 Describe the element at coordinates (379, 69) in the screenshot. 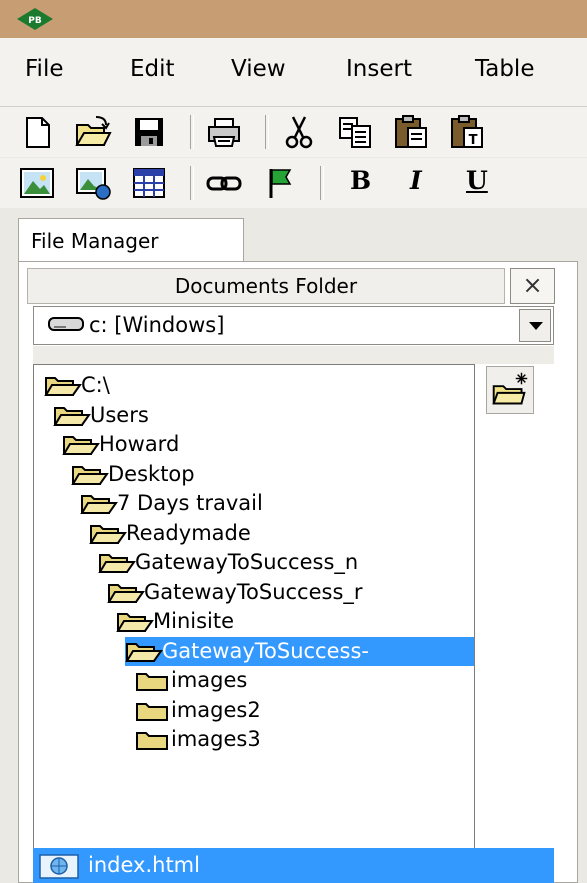

I see `menu-insert: Insert` at that location.